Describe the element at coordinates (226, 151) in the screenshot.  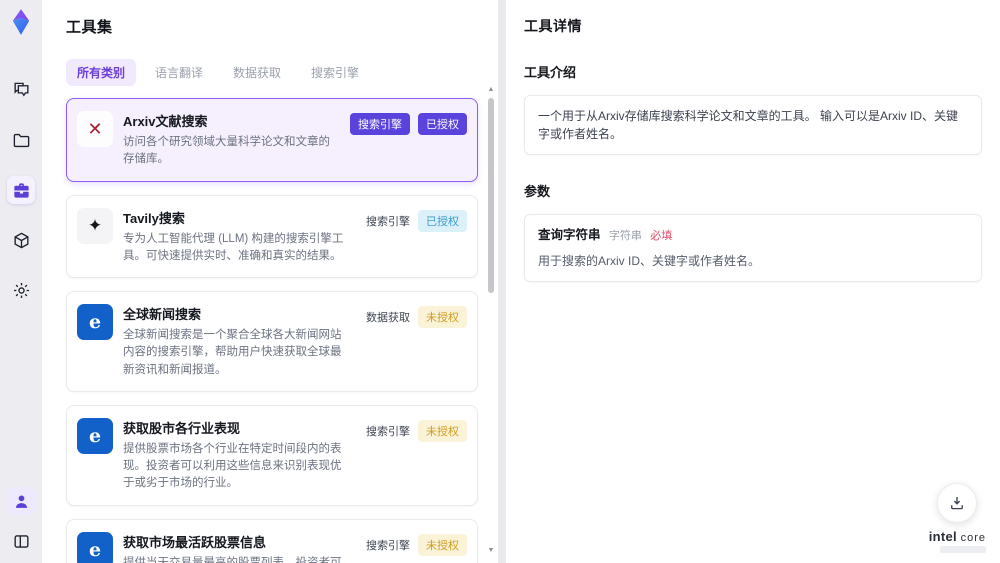
I see `tool-description: 访问各个研究领域大量科学论文和文章的存储库。` at that location.